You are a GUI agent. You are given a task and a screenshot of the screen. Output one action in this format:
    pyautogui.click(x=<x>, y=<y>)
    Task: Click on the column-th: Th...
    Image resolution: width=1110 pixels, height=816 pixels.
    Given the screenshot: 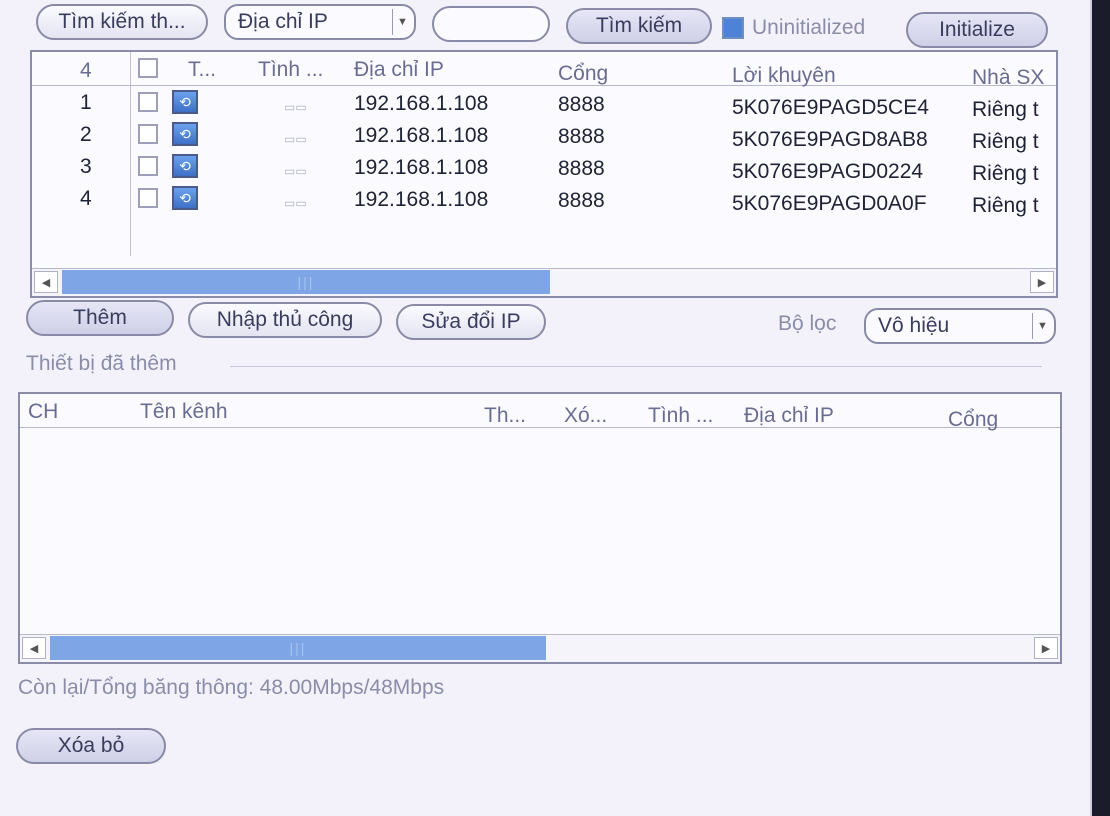 What is the action you would take?
    pyautogui.click(x=505, y=416)
    